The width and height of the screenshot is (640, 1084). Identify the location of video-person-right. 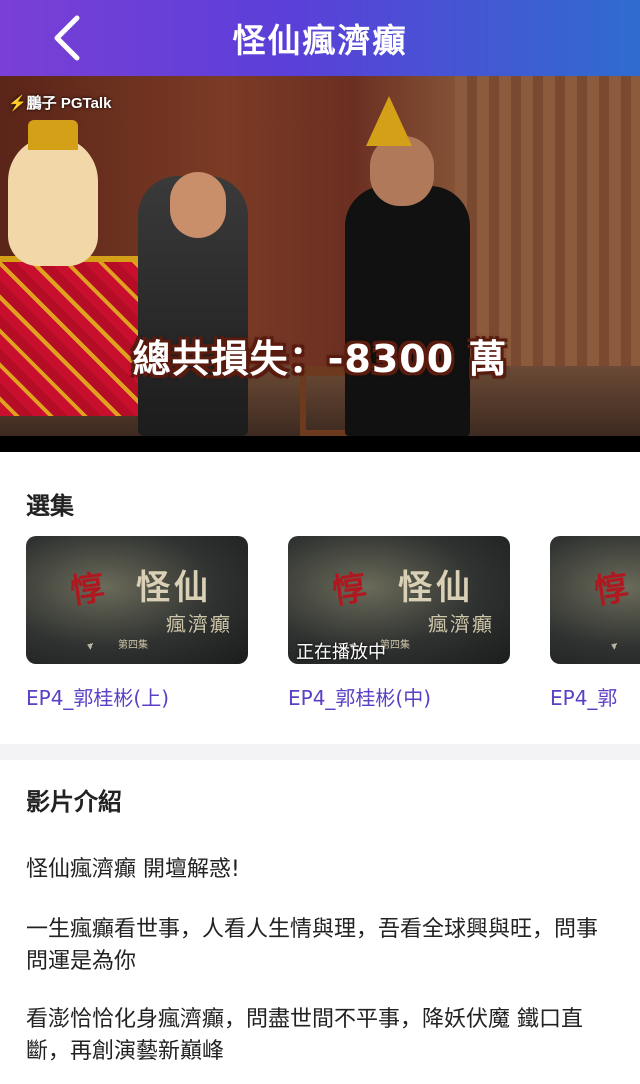
(407, 311).